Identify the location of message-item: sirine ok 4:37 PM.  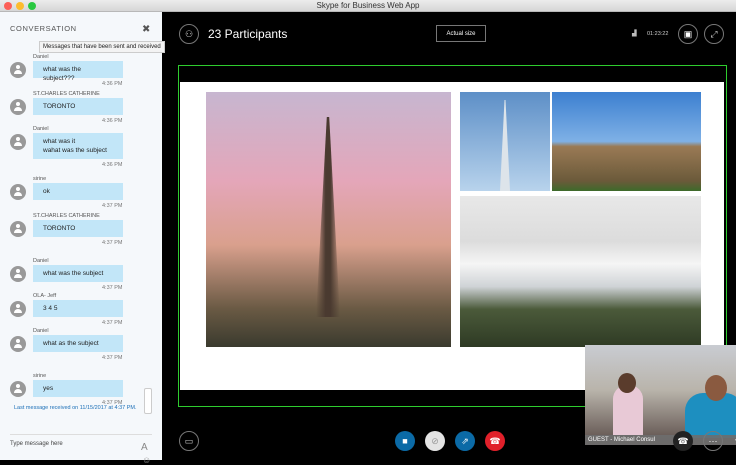
(81, 195).